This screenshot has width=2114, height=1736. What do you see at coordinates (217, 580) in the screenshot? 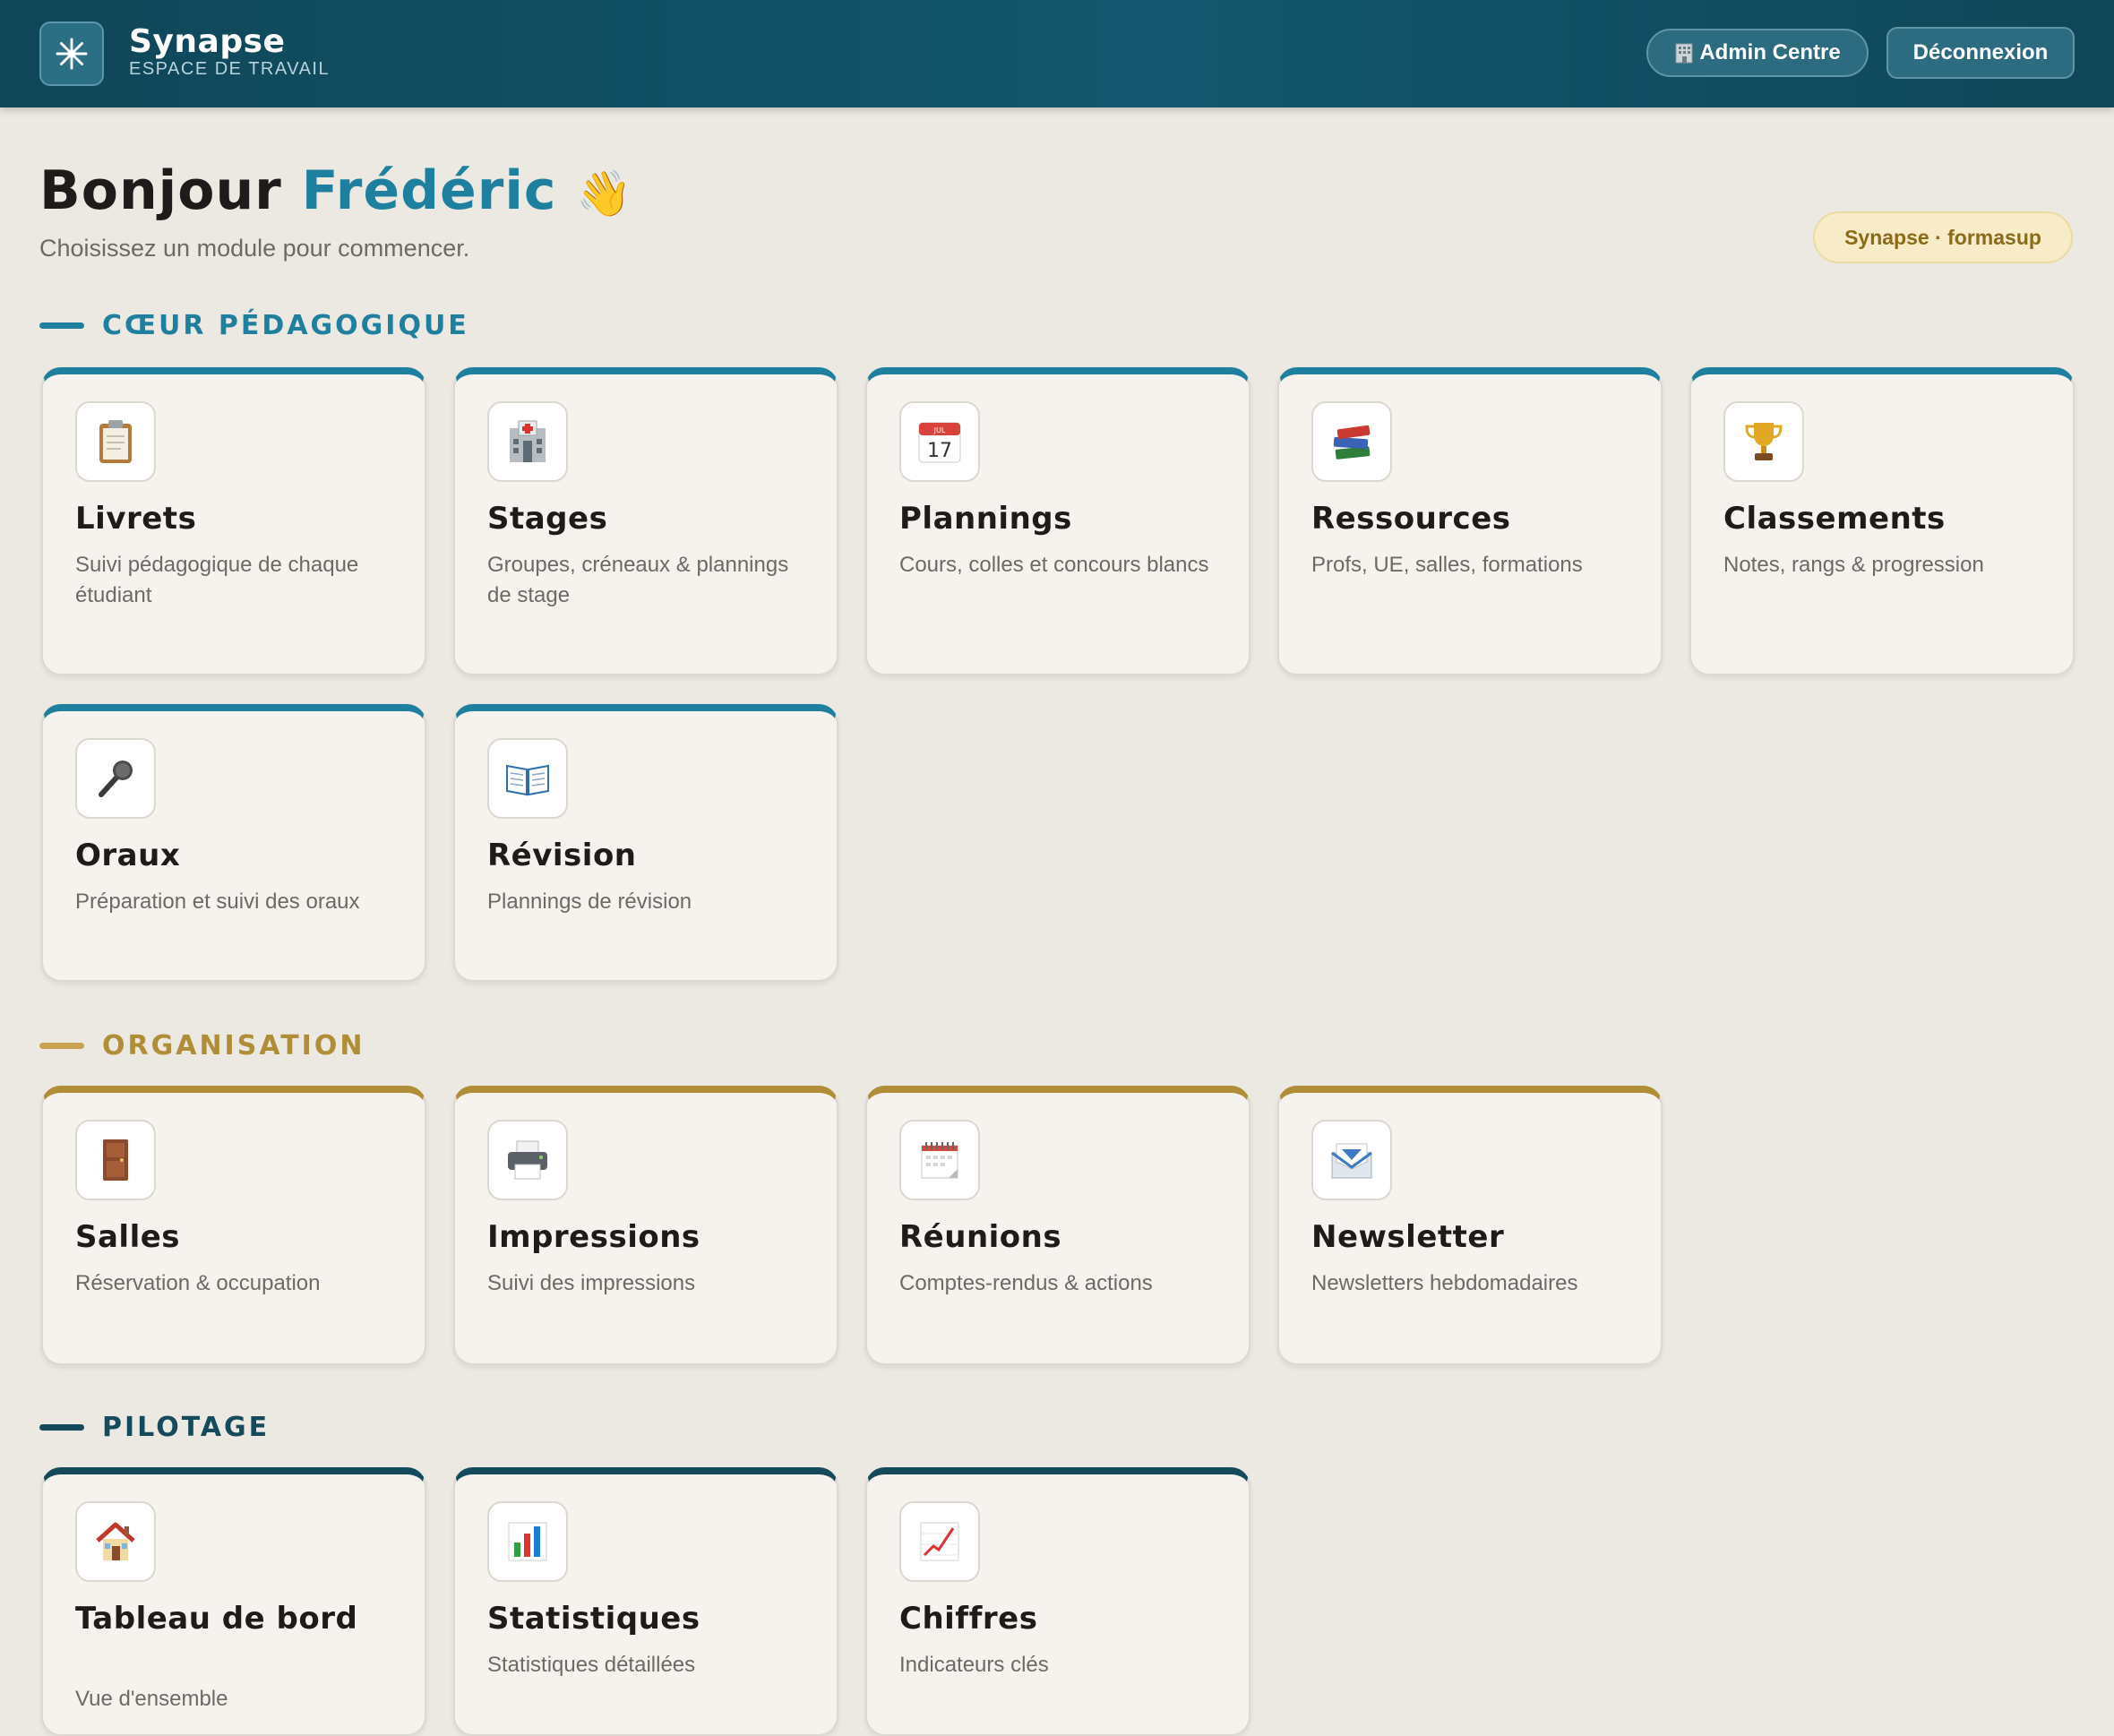
I see `card-description: Suivi pédagogique de chaque étudiant` at bounding box center [217, 580].